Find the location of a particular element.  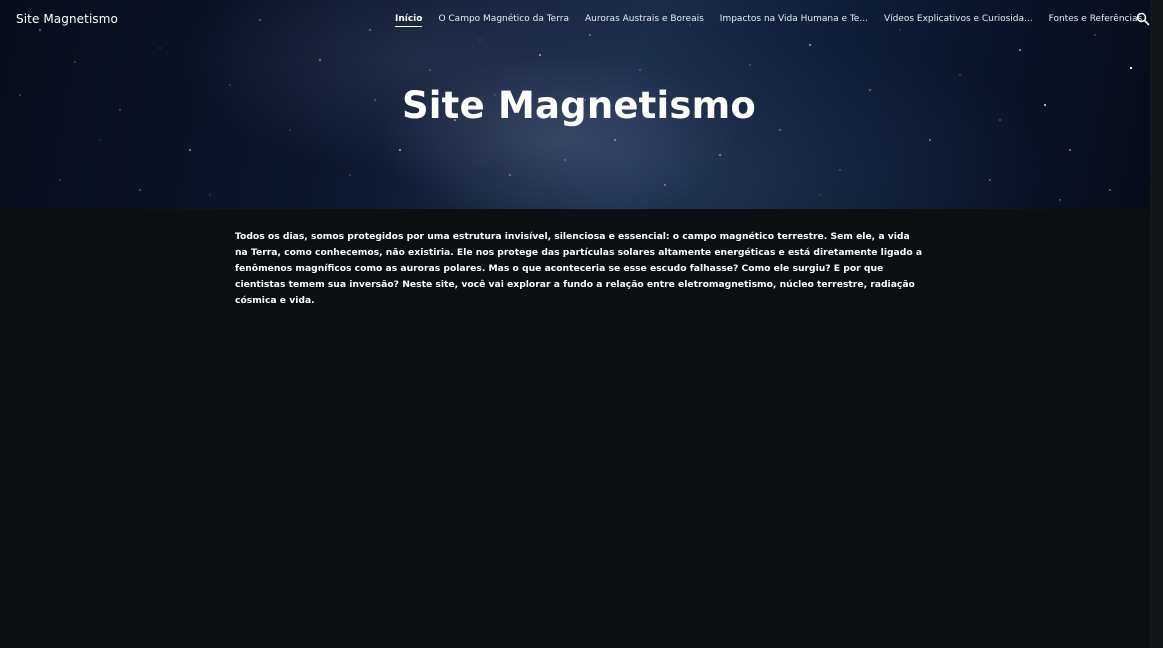

search-button is located at coordinates (1143, 19).